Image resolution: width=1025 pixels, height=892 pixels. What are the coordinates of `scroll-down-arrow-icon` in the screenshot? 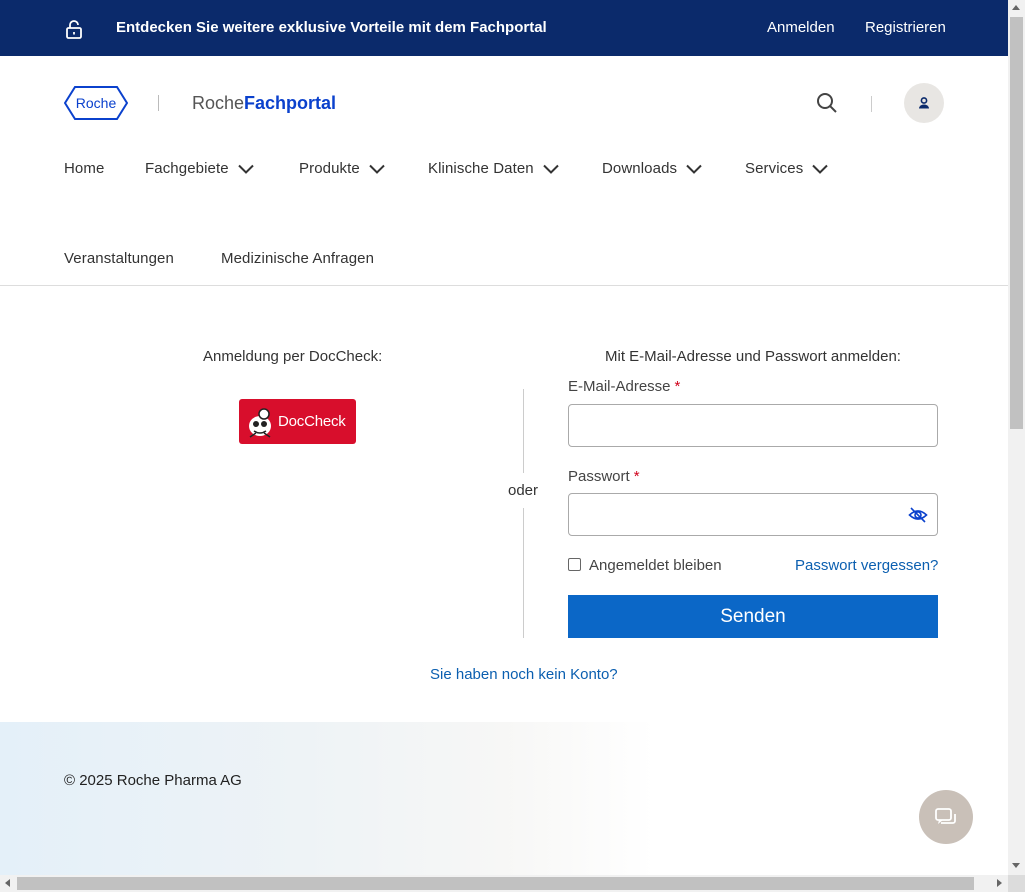 It's located at (1016, 865).